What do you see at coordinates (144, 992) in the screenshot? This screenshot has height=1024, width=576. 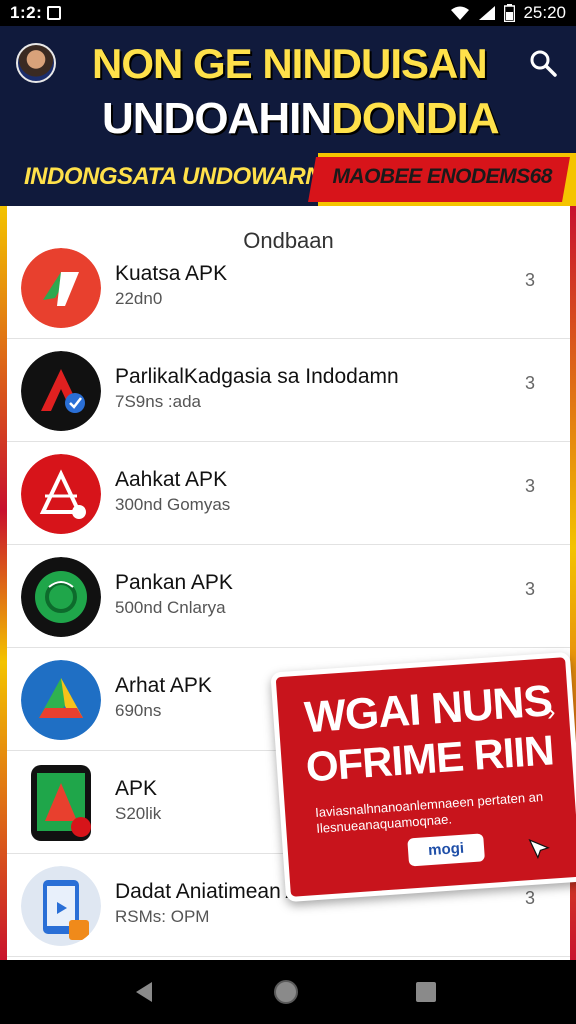 I see `back-icon` at bounding box center [144, 992].